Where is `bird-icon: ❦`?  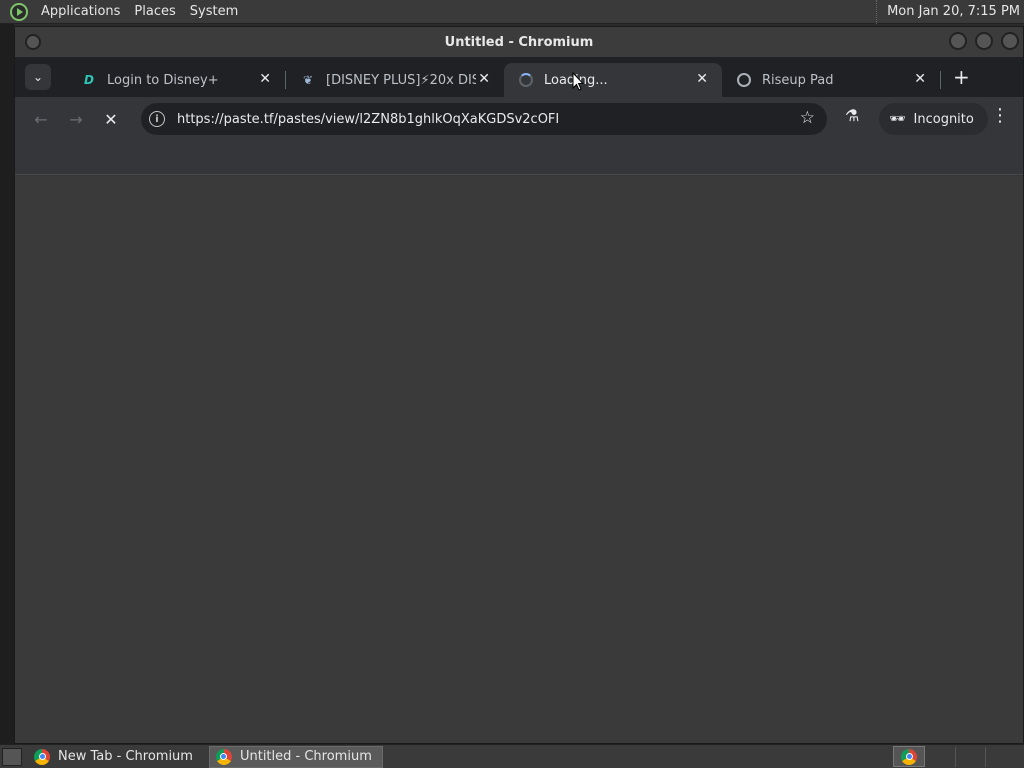 bird-icon: ❦ is located at coordinates (308, 80).